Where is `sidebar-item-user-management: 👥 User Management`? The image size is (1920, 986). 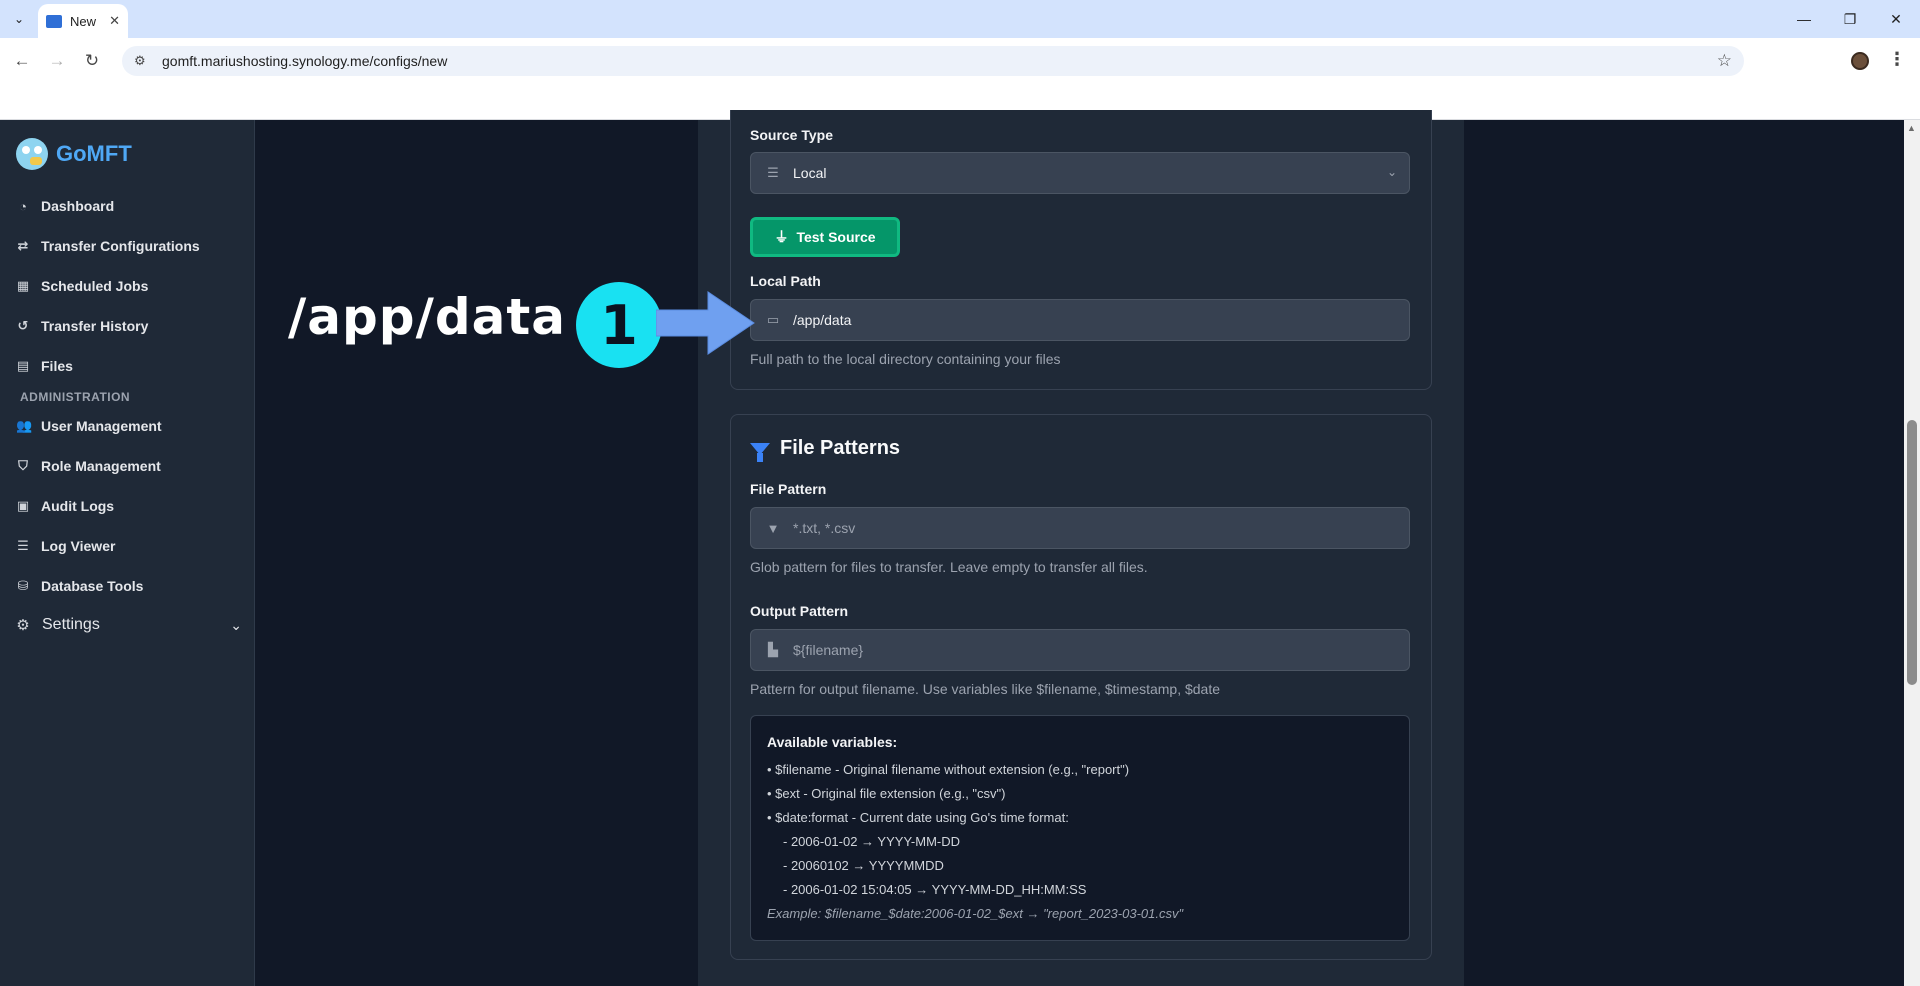 sidebar-item-user-management: 👥 User Management is located at coordinates (89, 426).